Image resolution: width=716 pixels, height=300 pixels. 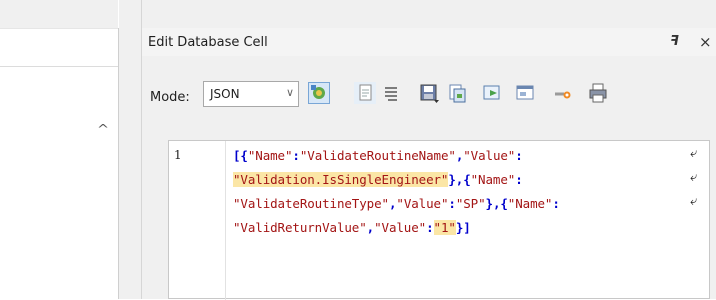 What do you see at coordinates (170, 97) in the screenshot?
I see `mode-label: Mode:` at bounding box center [170, 97].